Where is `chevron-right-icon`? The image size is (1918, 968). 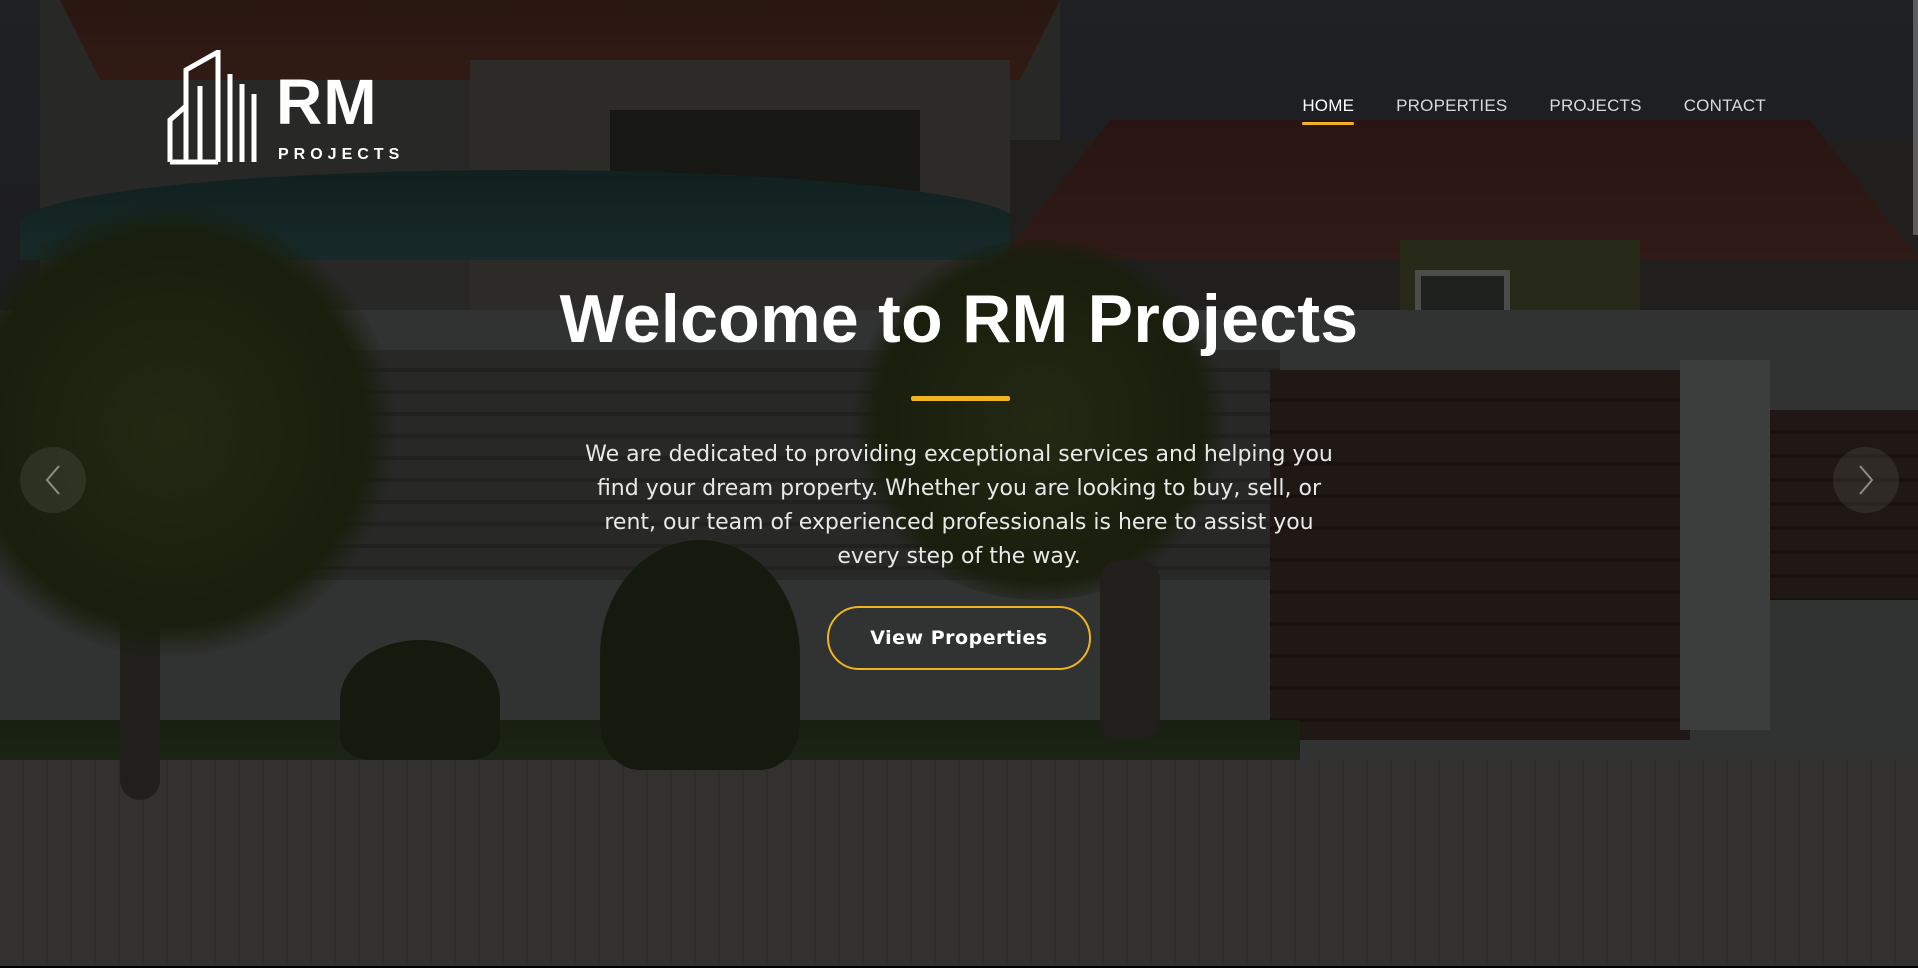
chevron-right-icon is located at coordinates (1866, 480).